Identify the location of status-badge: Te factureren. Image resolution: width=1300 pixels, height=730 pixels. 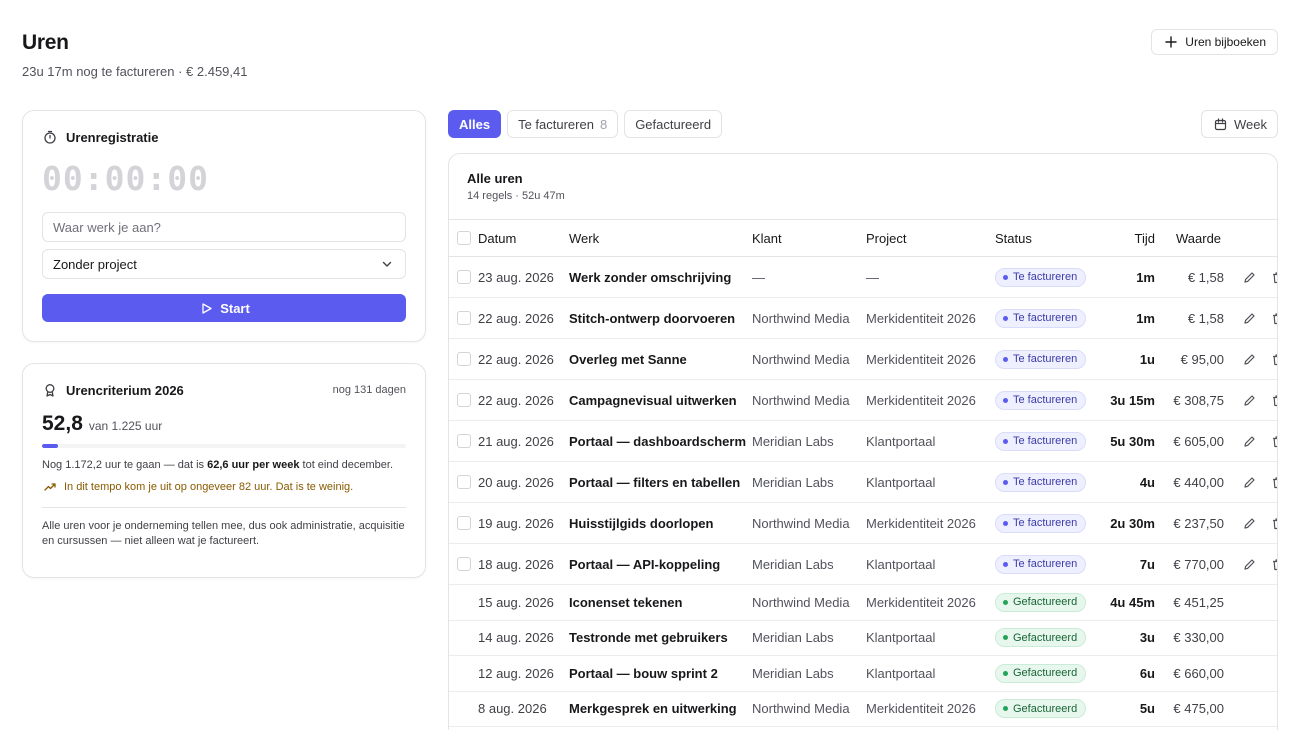
(1041, 277).